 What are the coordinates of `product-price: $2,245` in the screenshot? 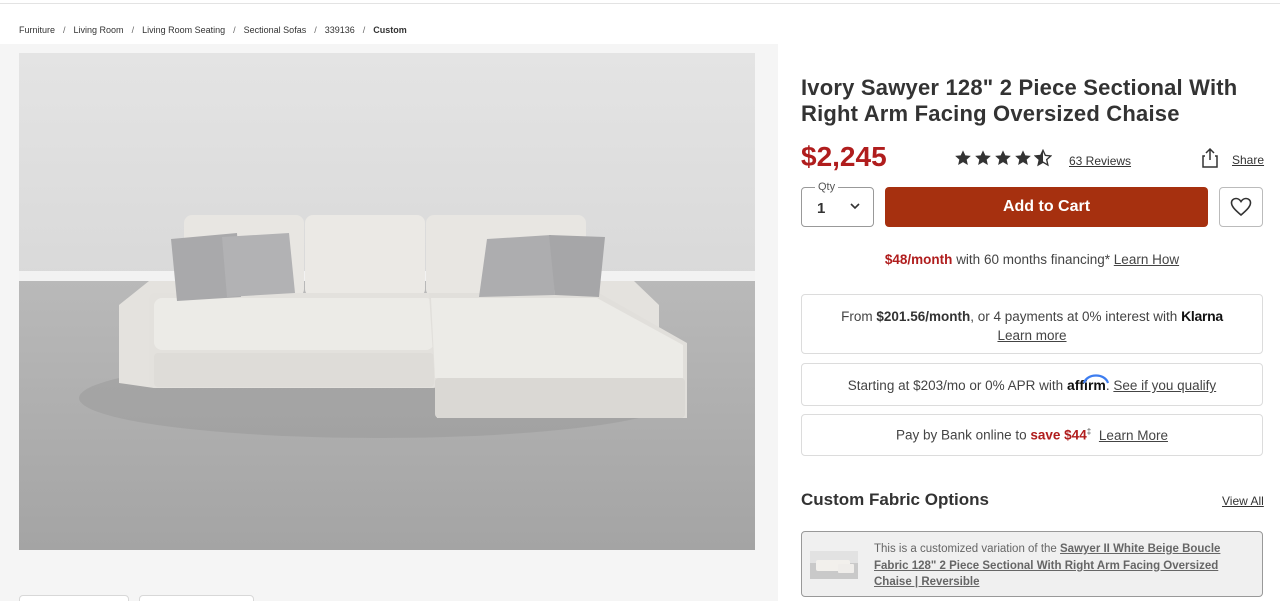 It's located at (844, 156).